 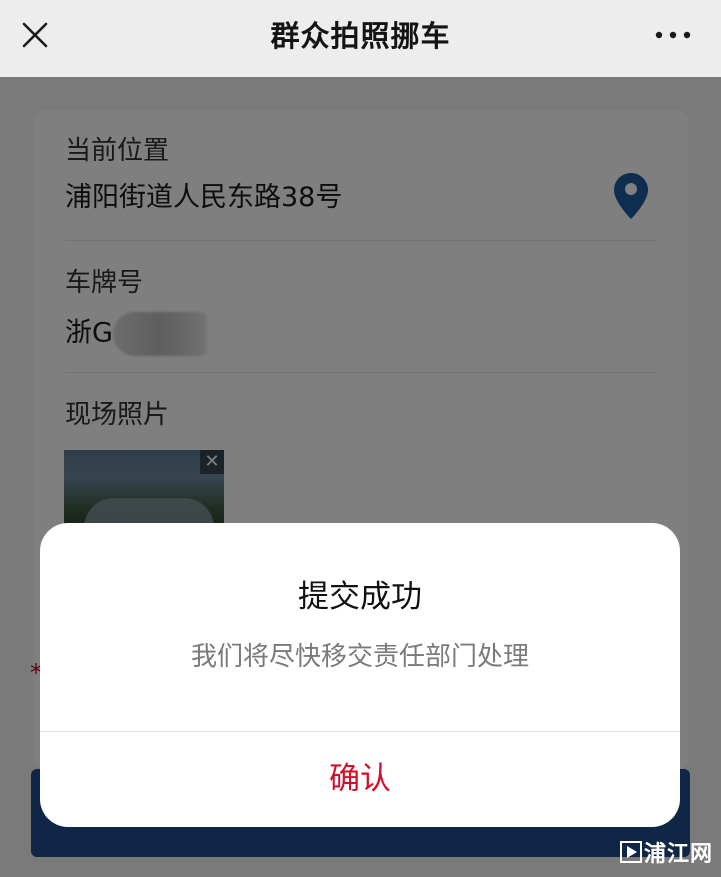 I want to click on site-watermark: 浦江网, so click(x=666, y=852).